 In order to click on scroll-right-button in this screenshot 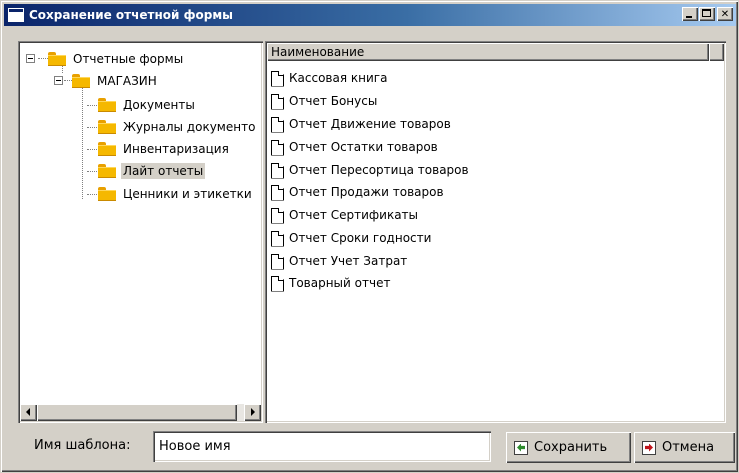, I will do `click(252, 412)`.